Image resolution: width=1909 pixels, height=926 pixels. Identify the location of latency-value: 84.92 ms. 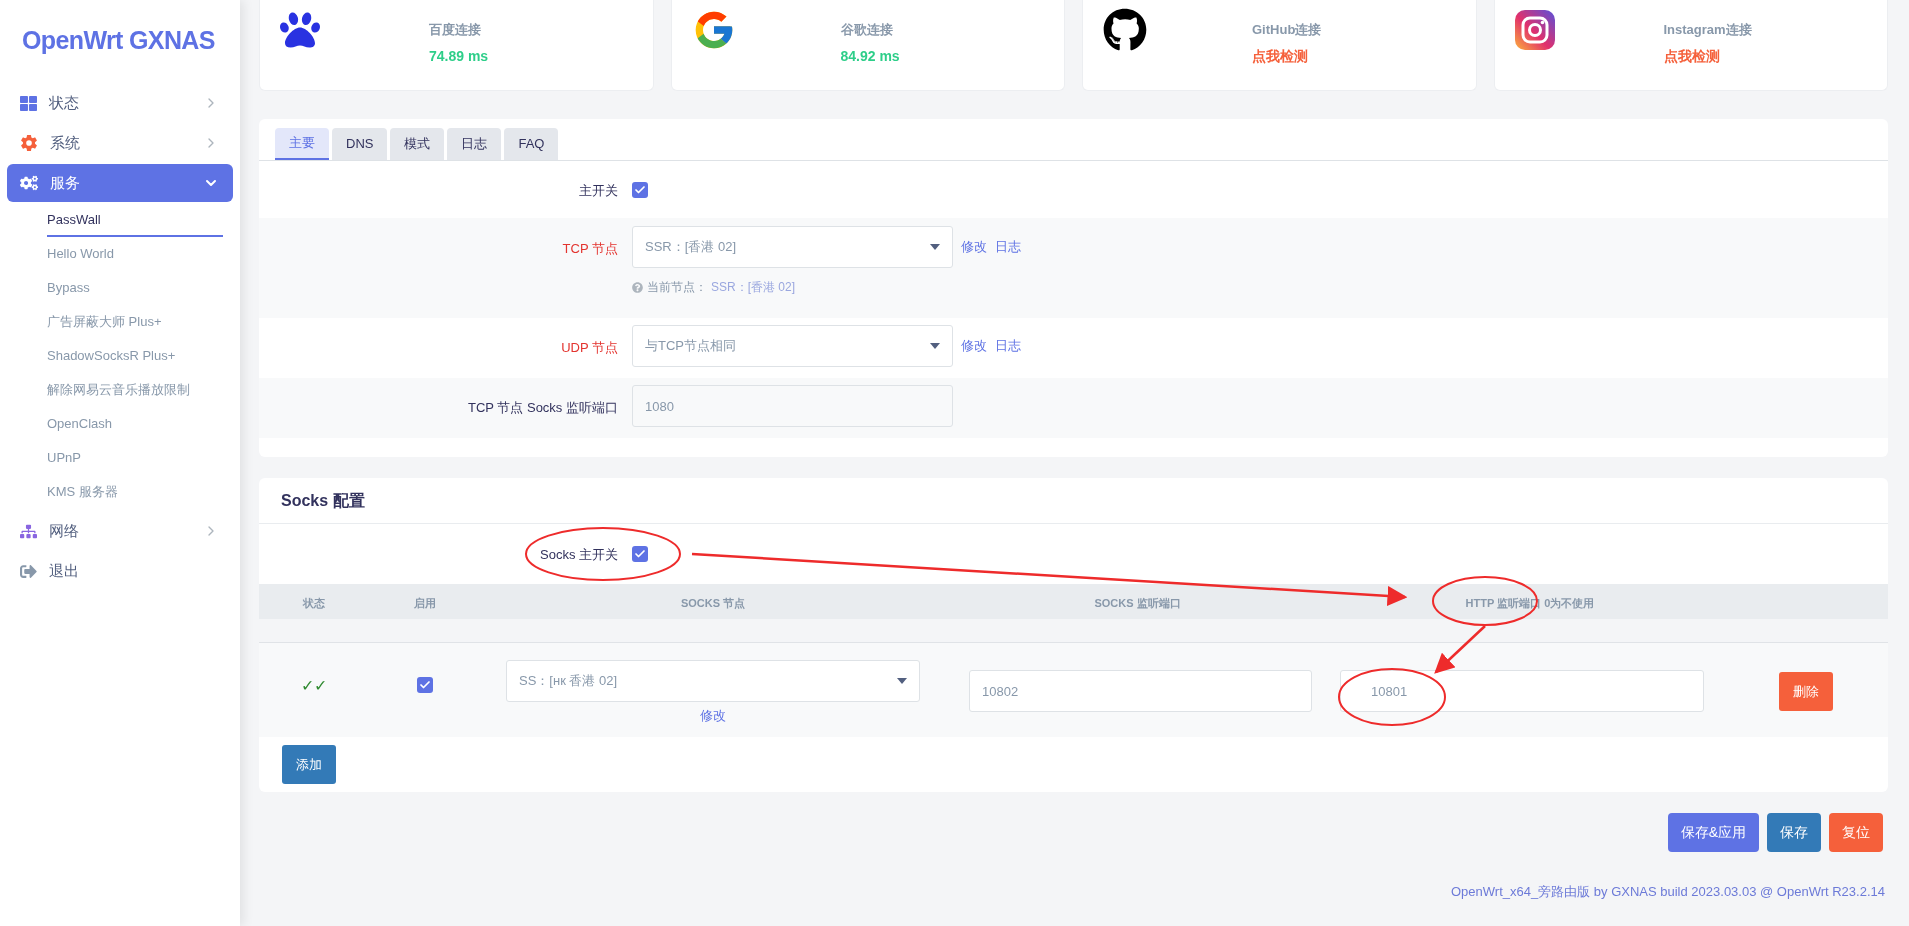
(870, 56).